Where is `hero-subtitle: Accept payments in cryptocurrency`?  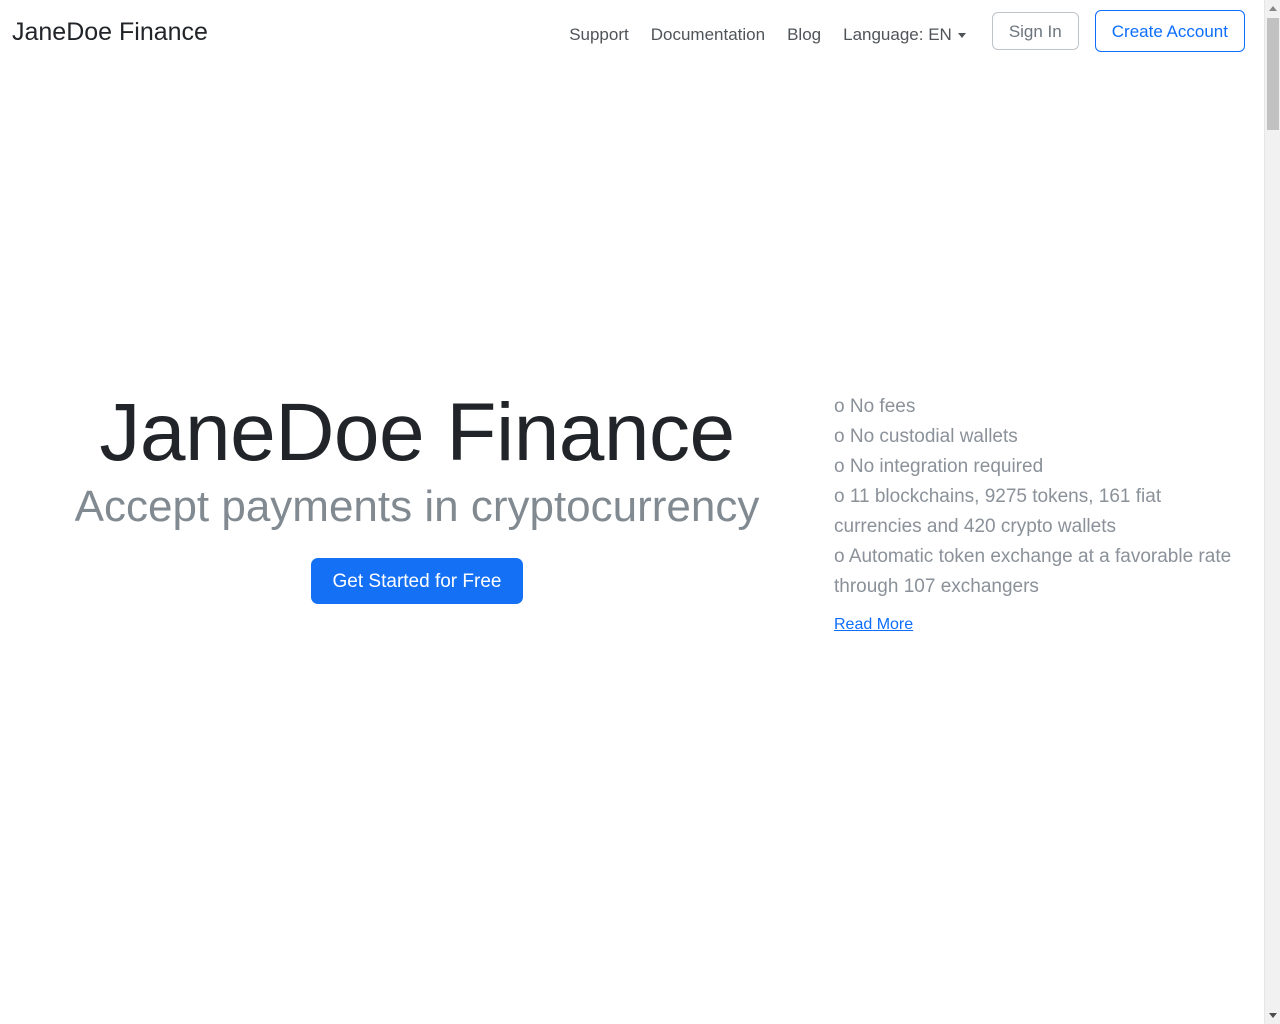 hero-subtitle: Accept payments in cryptocurrency is located at coordinates (417, 506).